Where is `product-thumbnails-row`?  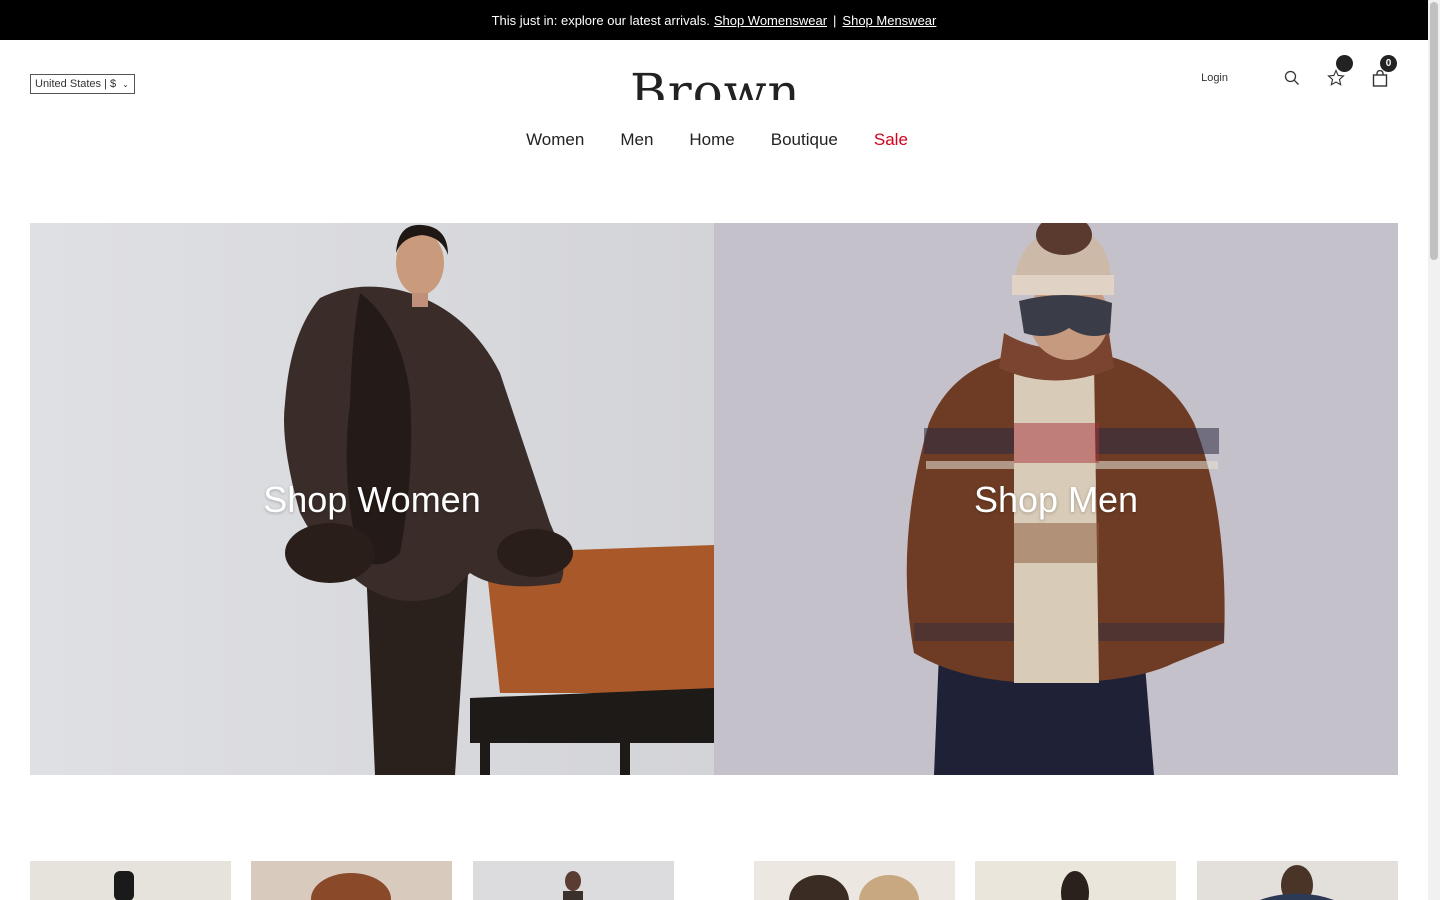
product-thumbnails-row is located at coordinates (714, 880).